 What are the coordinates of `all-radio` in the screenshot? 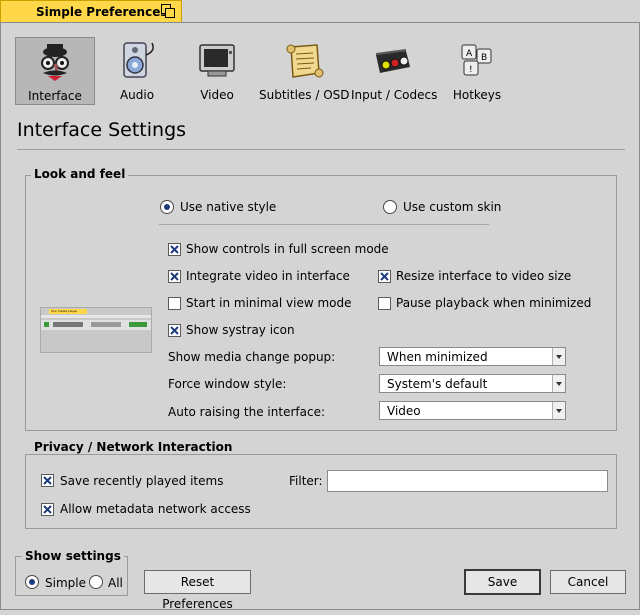 It's located at (96, 582).